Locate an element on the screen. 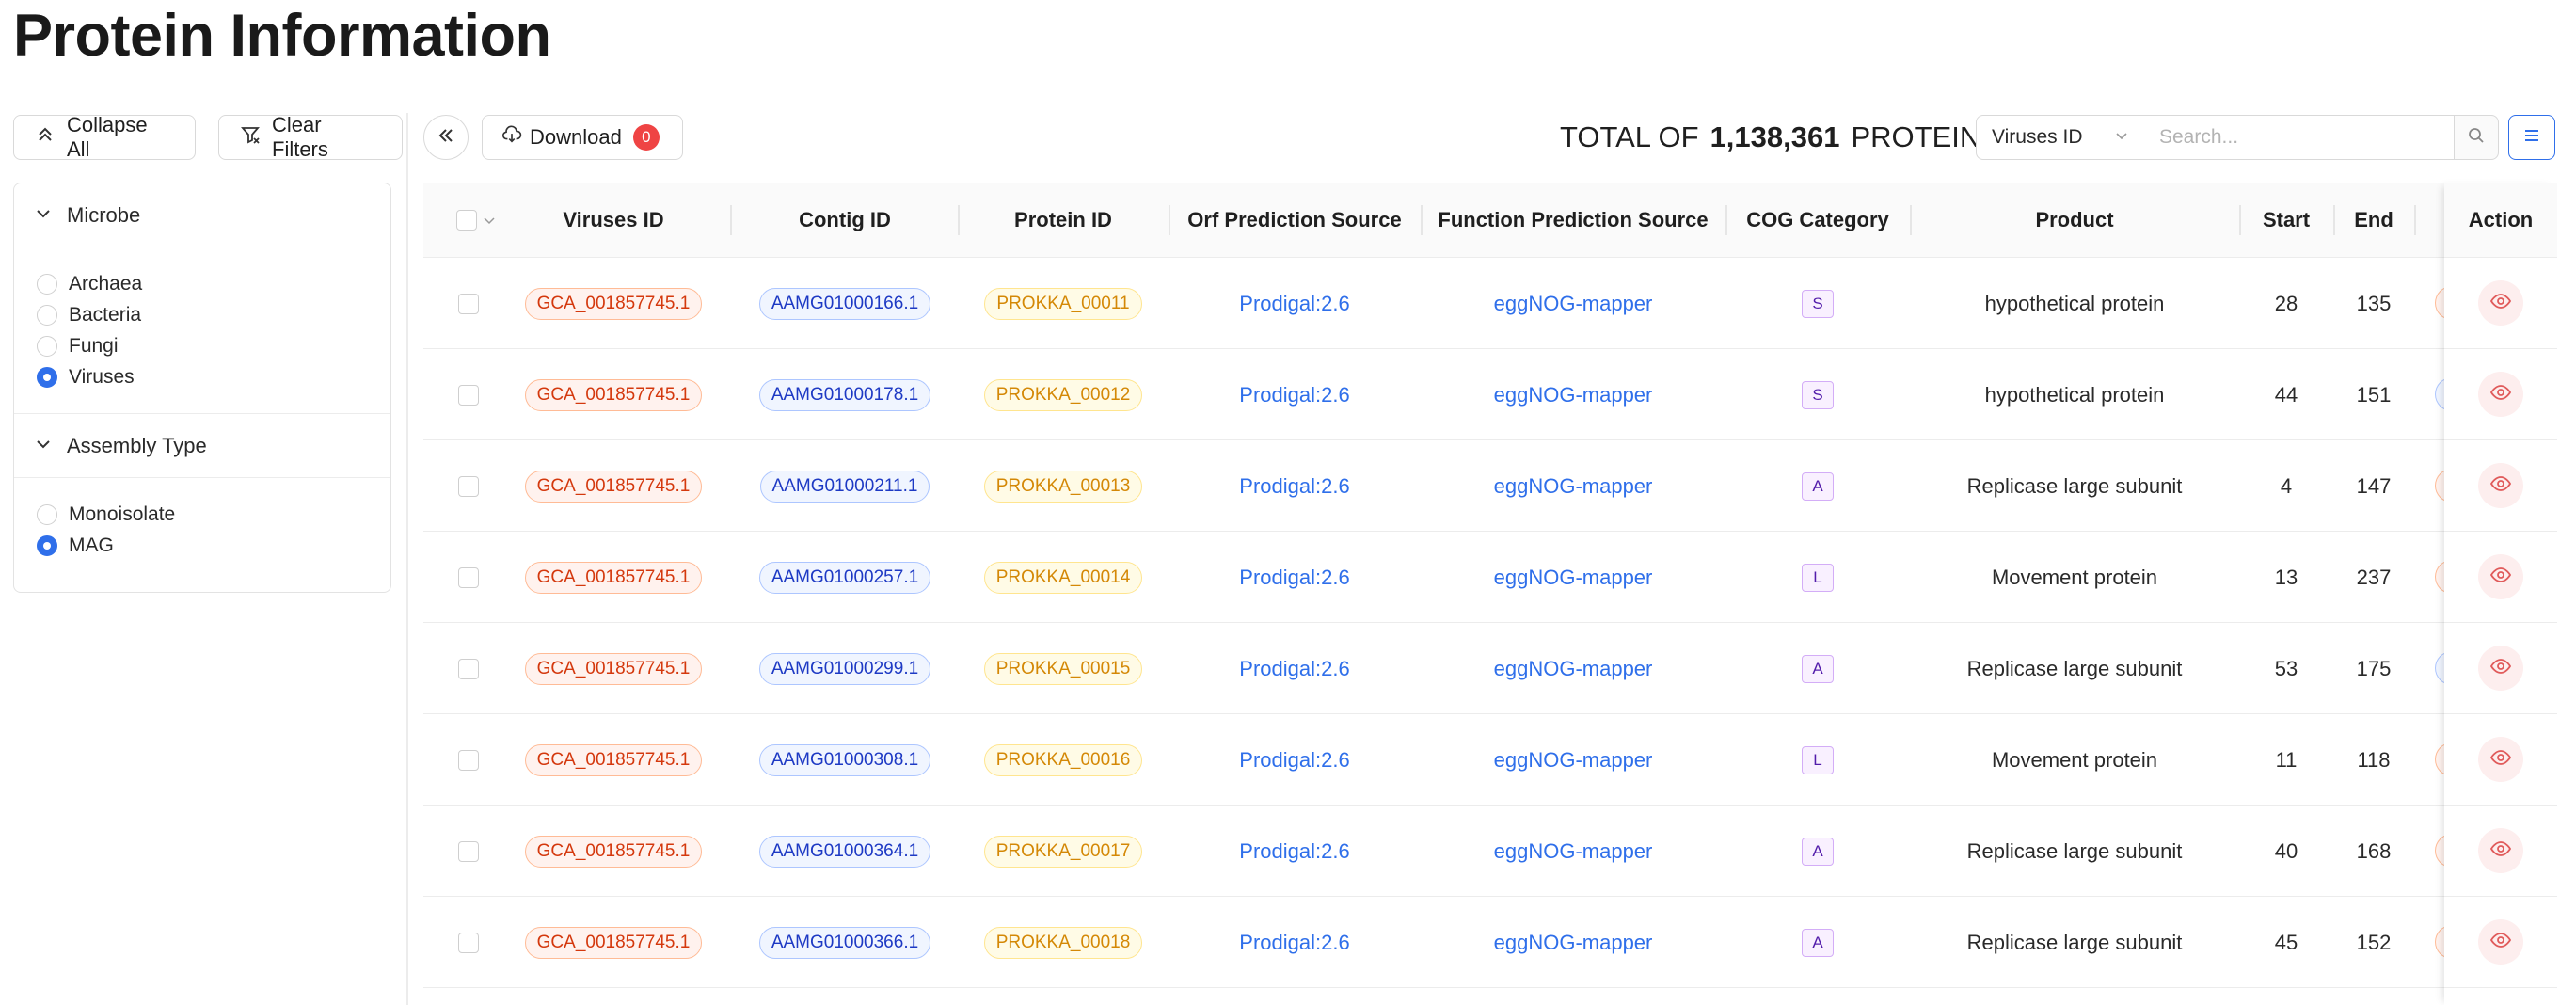  chevron-down-icon is located at coordinates (489, 220).